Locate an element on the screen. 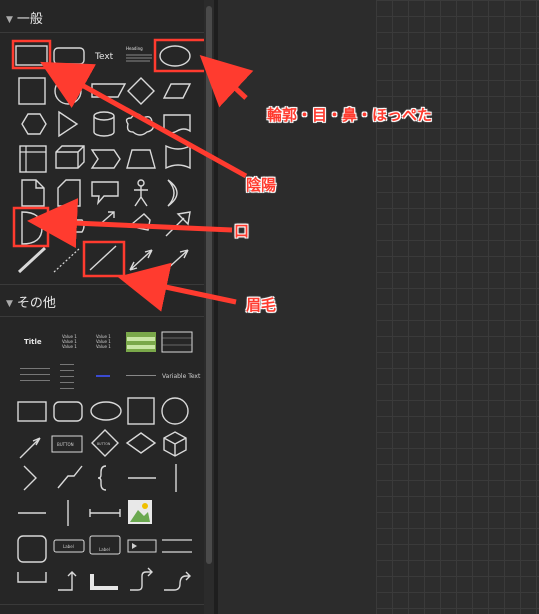 The image size is (539, 614). variable-text-shape: Variable Text is located at coordinates (181, 376).